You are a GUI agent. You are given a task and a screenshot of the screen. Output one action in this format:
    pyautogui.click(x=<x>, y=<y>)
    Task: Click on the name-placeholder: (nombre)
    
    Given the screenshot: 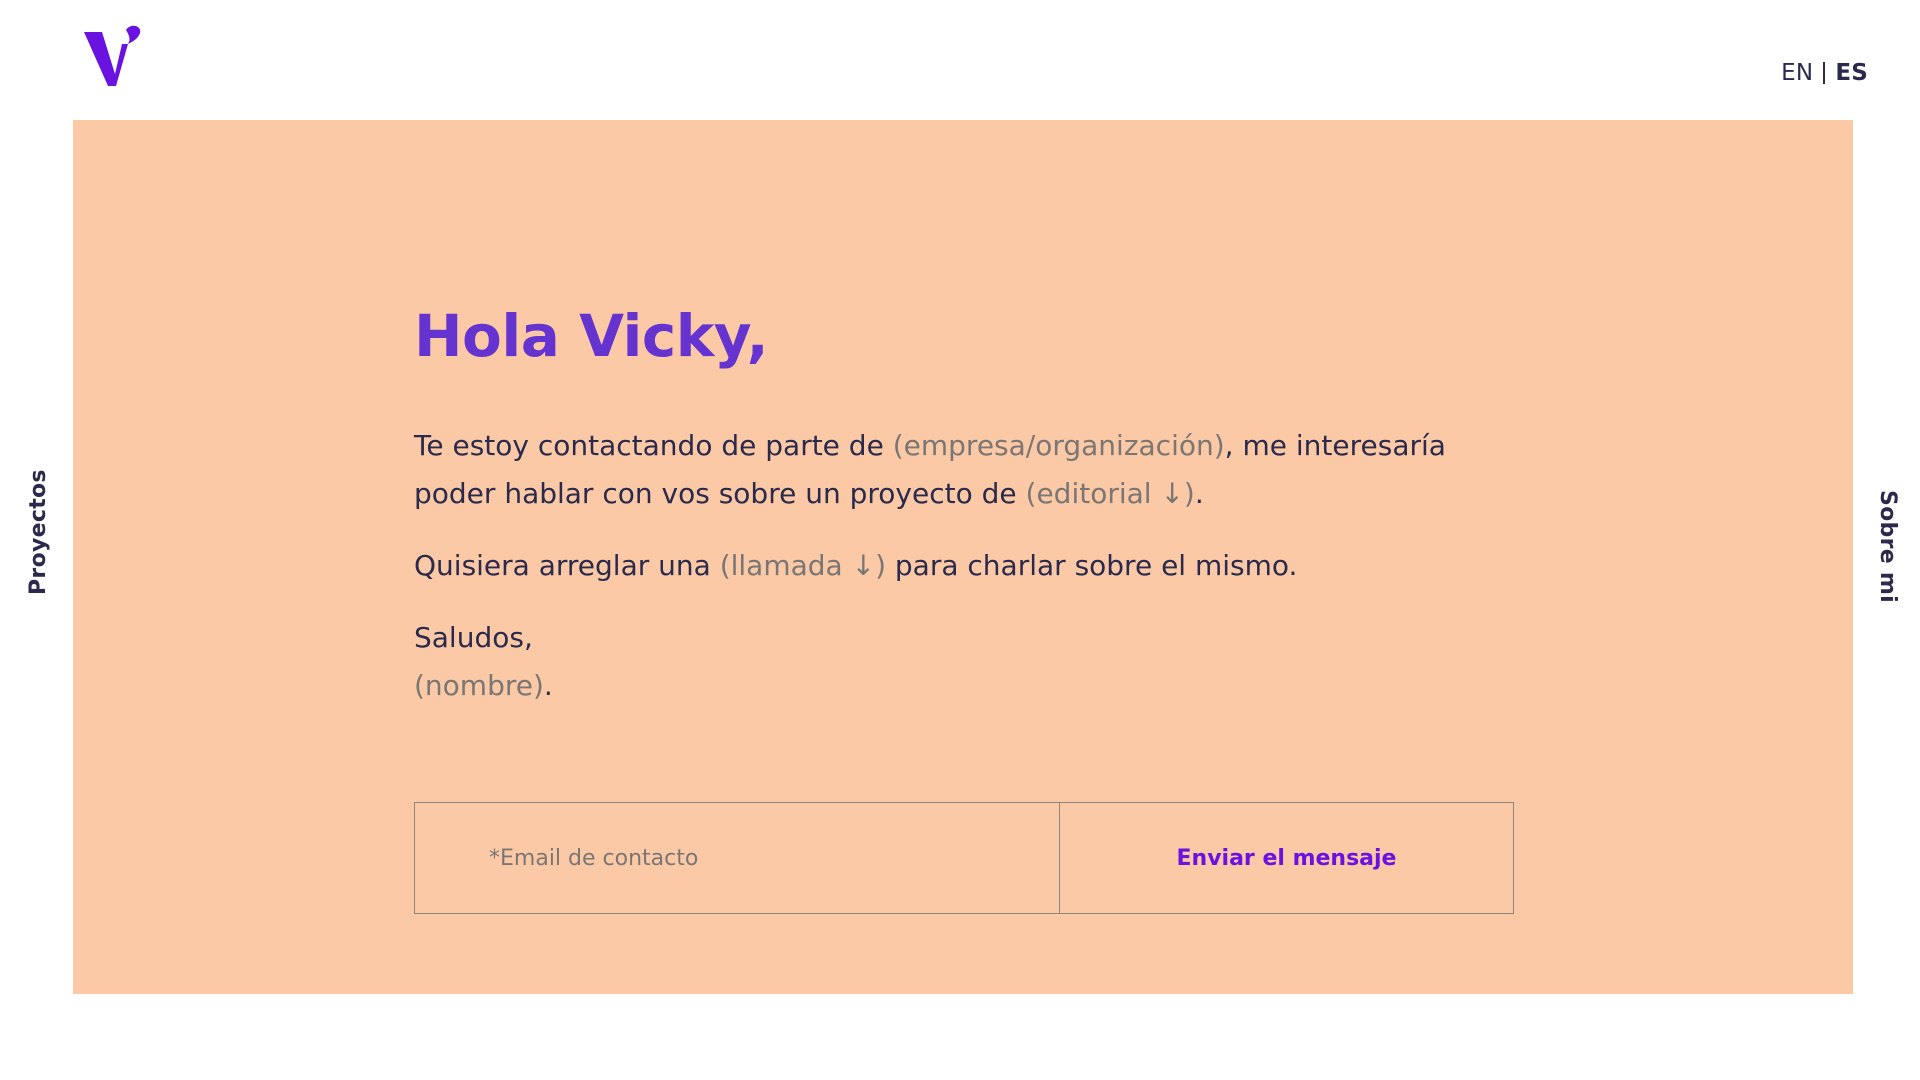 What is the action you would take?
    pyautogui.click(x=479, y=685)
    